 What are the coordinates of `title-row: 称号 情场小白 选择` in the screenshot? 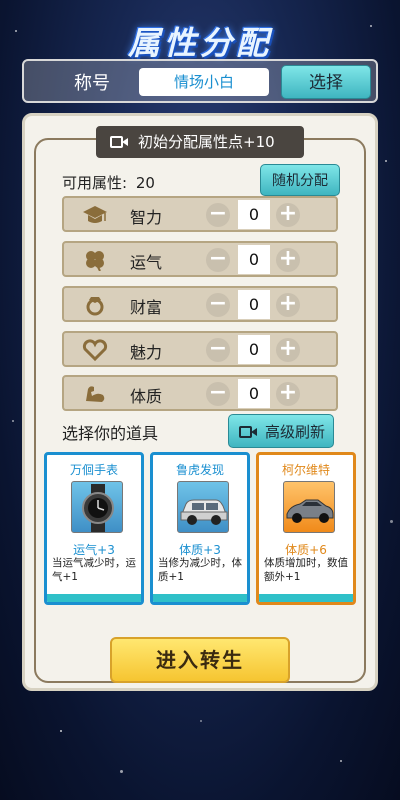 It's located at (200, 81).